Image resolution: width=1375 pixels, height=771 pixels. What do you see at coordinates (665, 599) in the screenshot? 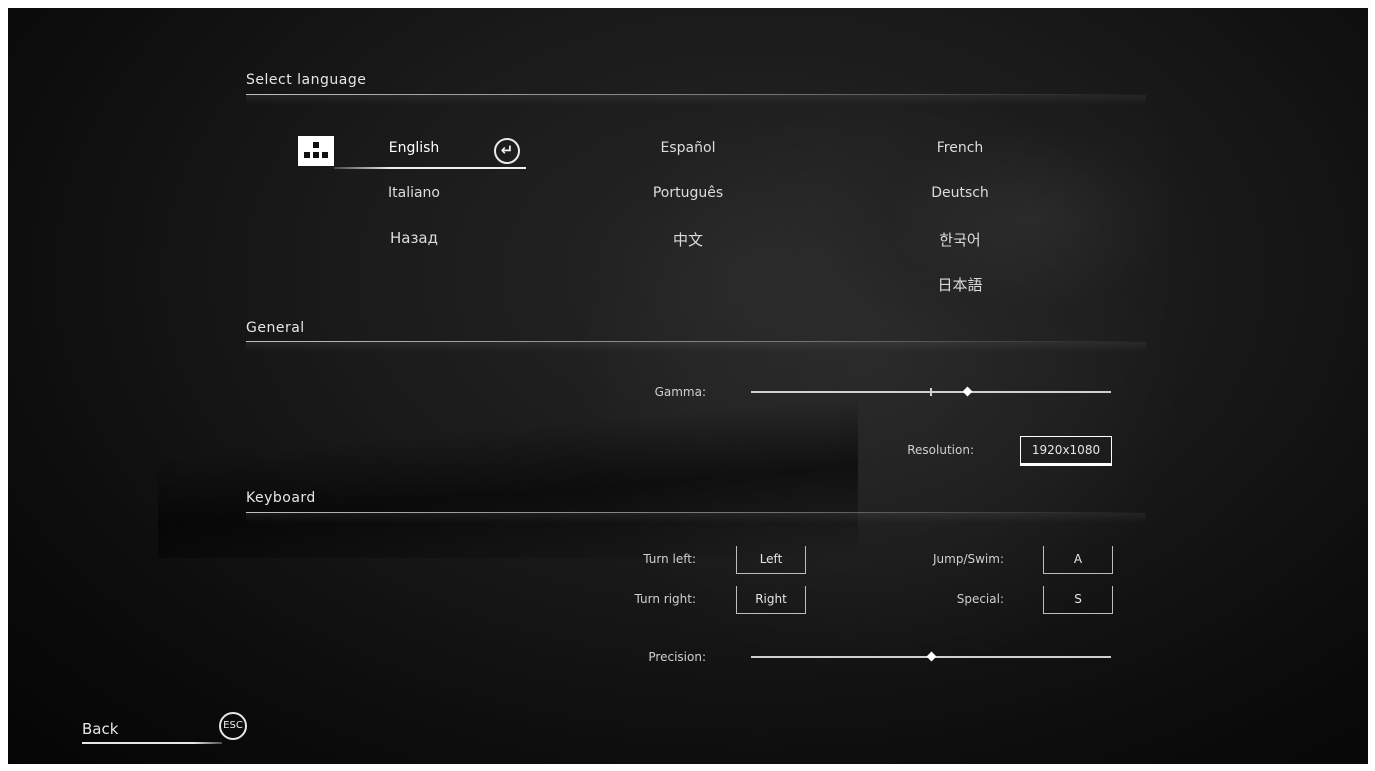
I see `turn-right-label: Turn right:` at bounding box center [665, 599].